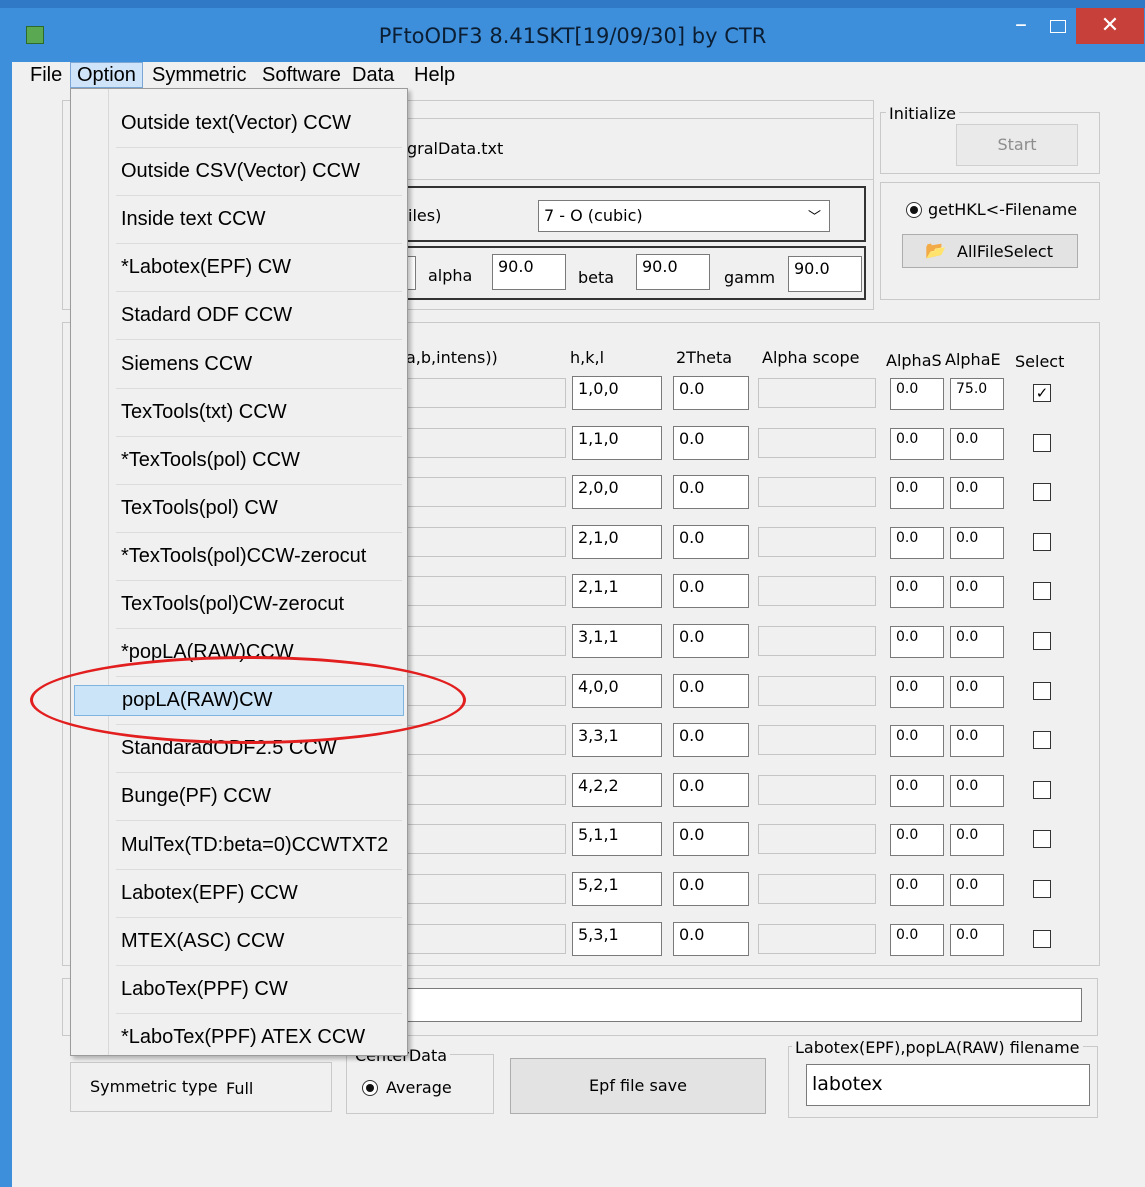  What do you see at coordinates (260, 219) in the screenshot?
I see `option-menu-item: Inside text CCW` at bounding box center [260, 219].